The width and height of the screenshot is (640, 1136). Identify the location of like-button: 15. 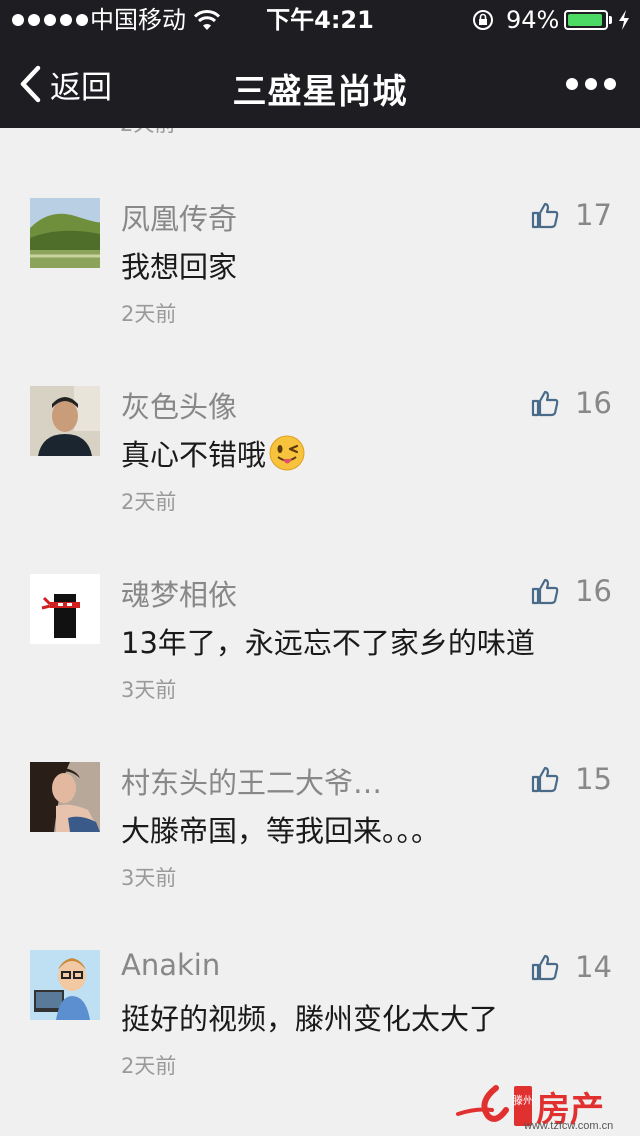
(571, 779).